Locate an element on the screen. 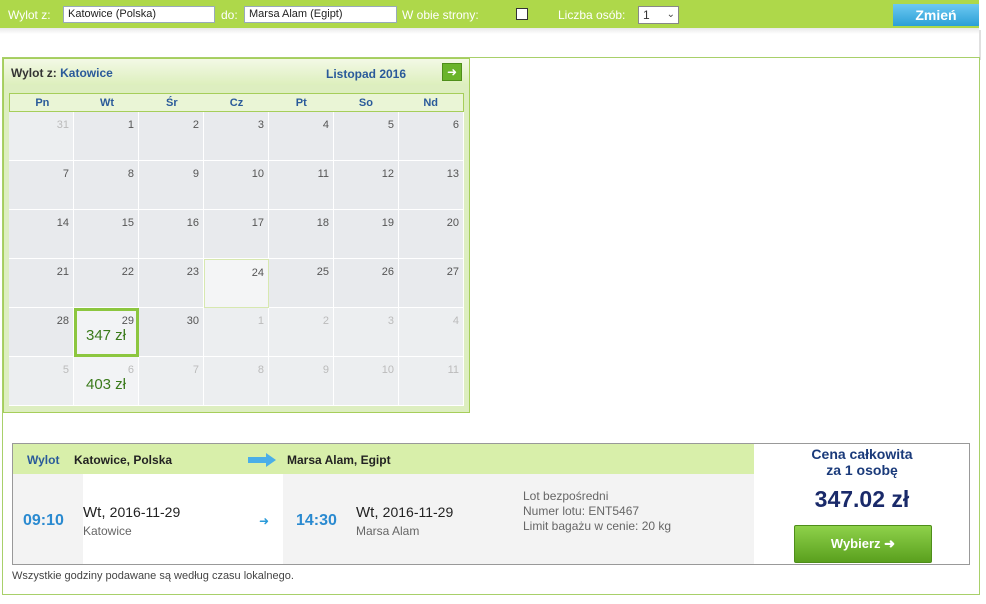 Image resolution: width=986 pixels, height=604 pixels. departure-date: Wt, 2016-11-29 is located at coordinates (132, 512).